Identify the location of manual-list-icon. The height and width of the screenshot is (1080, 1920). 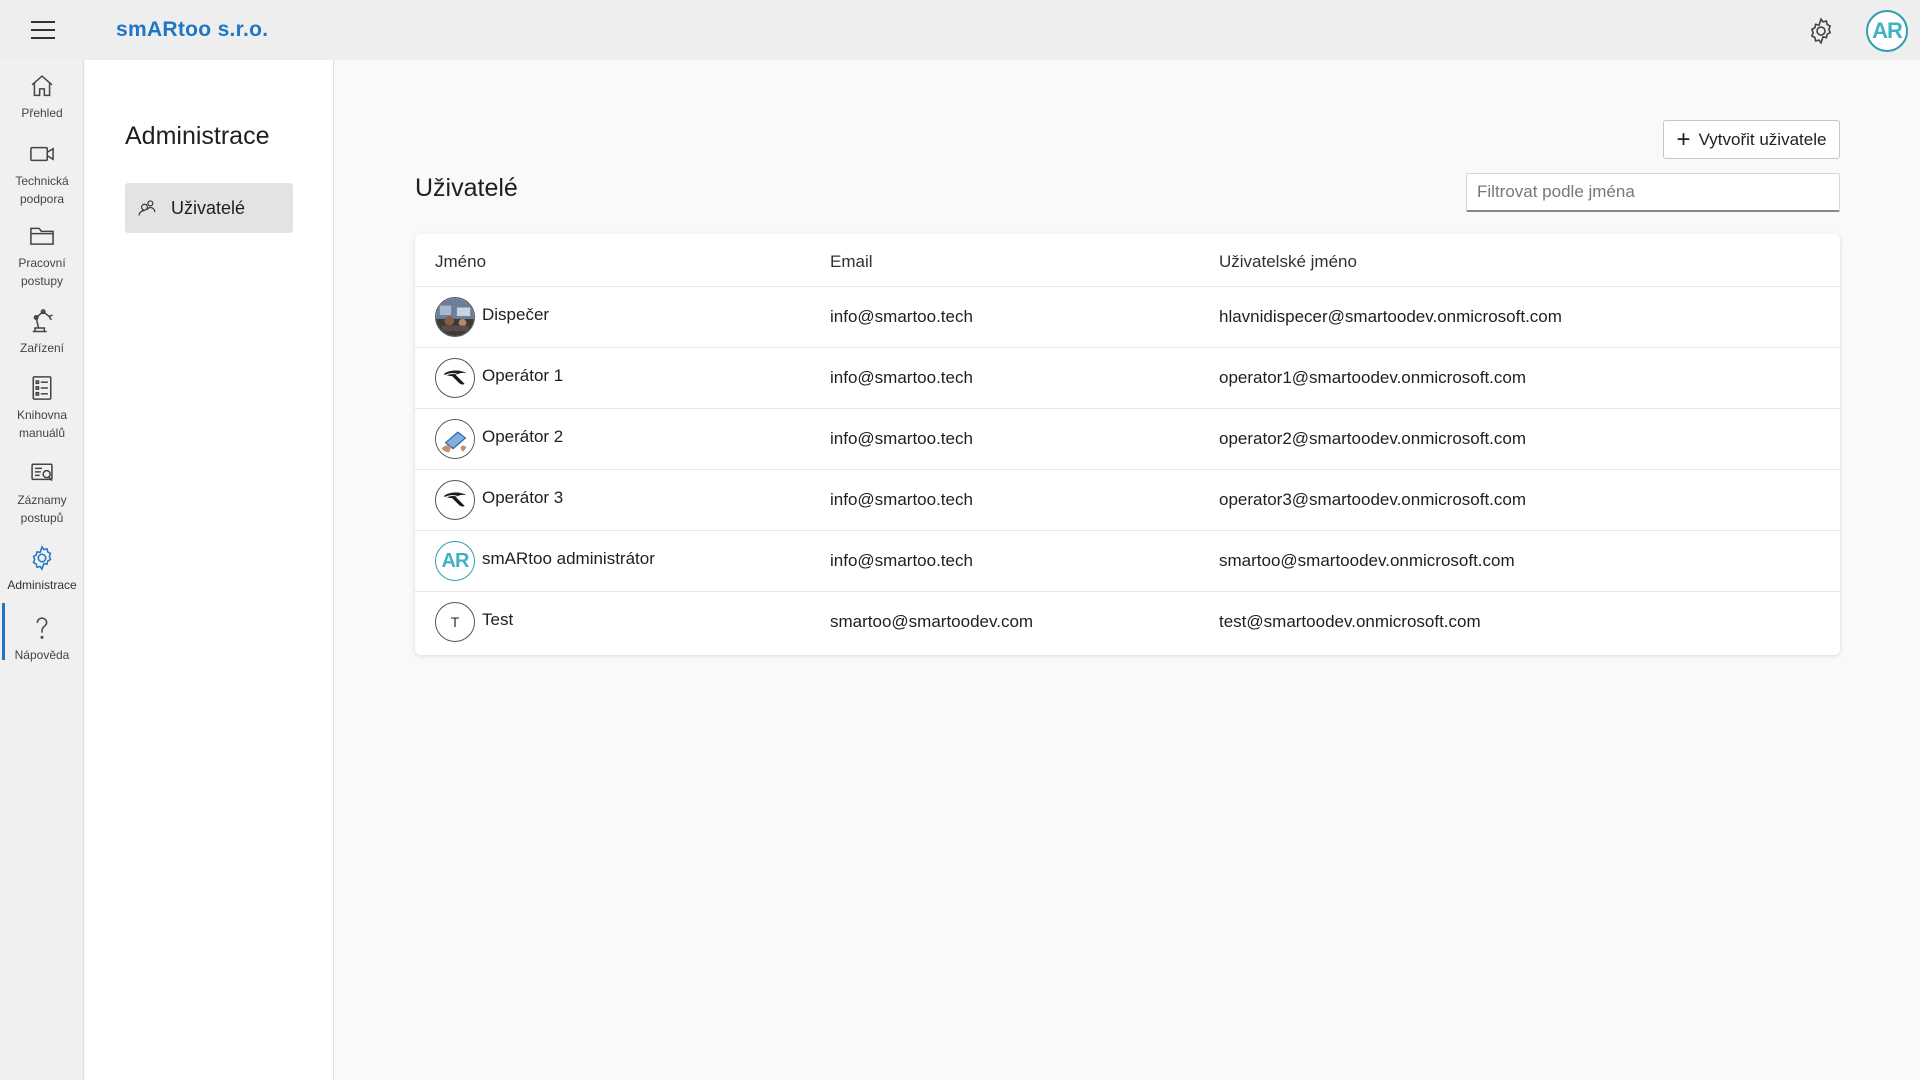
(42, 388).